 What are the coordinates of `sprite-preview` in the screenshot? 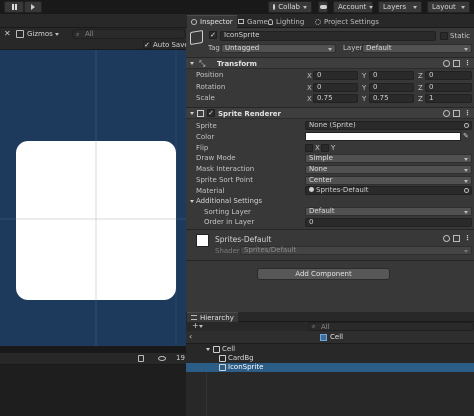 It's located at (96, 220).